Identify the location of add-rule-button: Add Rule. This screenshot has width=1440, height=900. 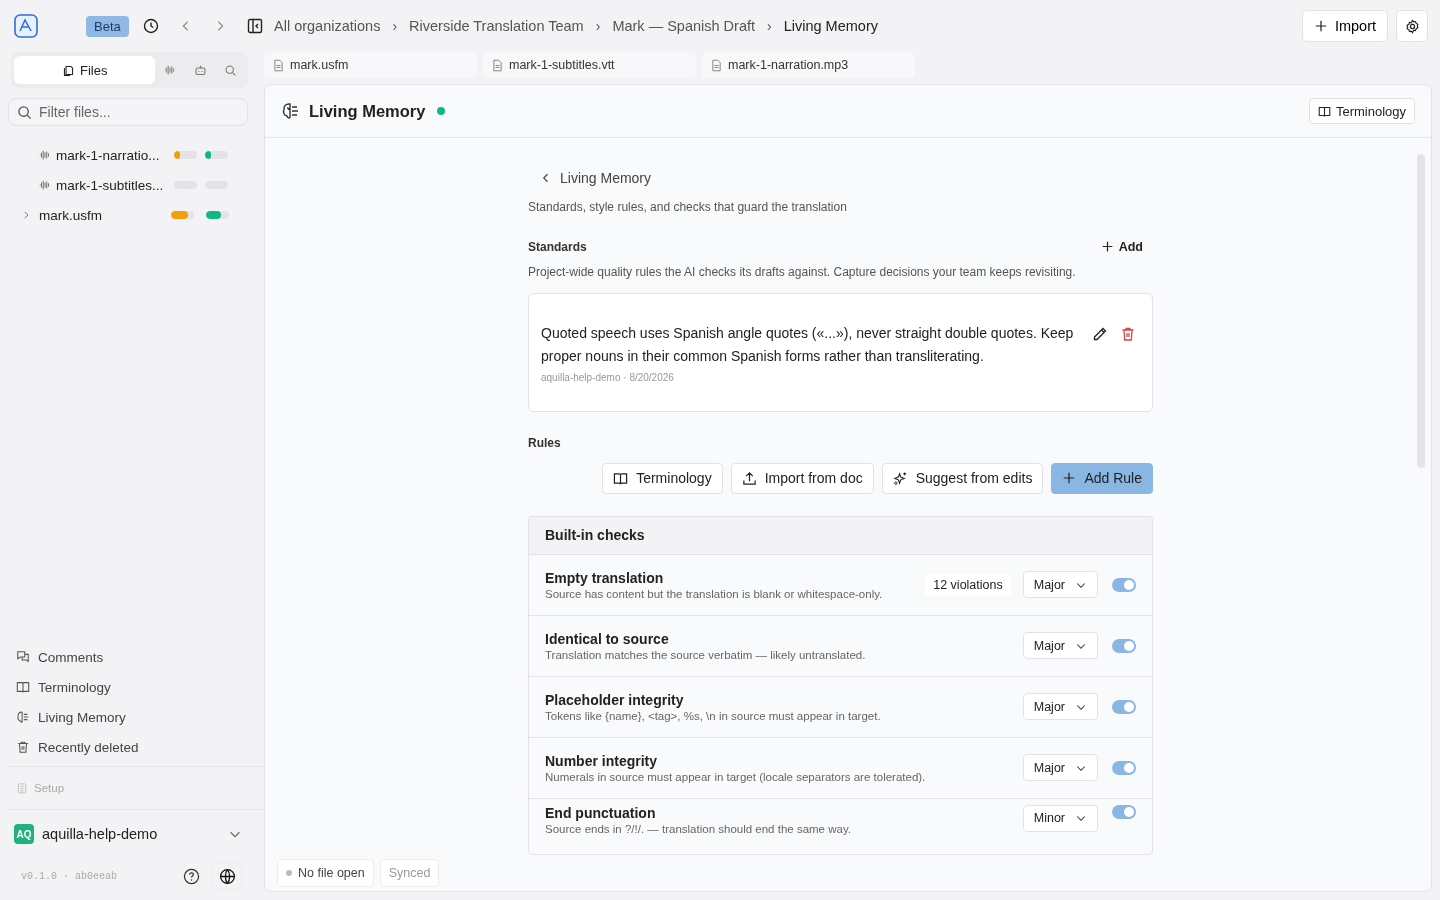
(1102, 478).